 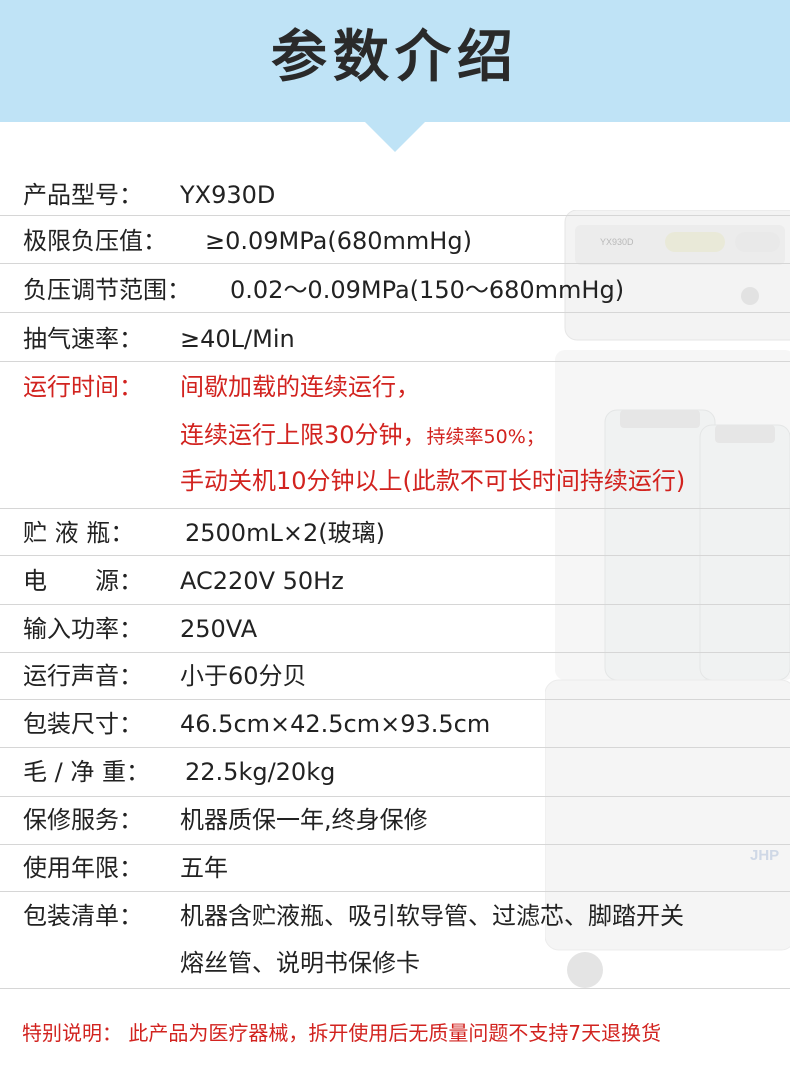 I want to click on spec-row-pressure-range: 负压调节范围： 0.02～0.09MPa(150～680mmHg), so click(x=395, y=288).